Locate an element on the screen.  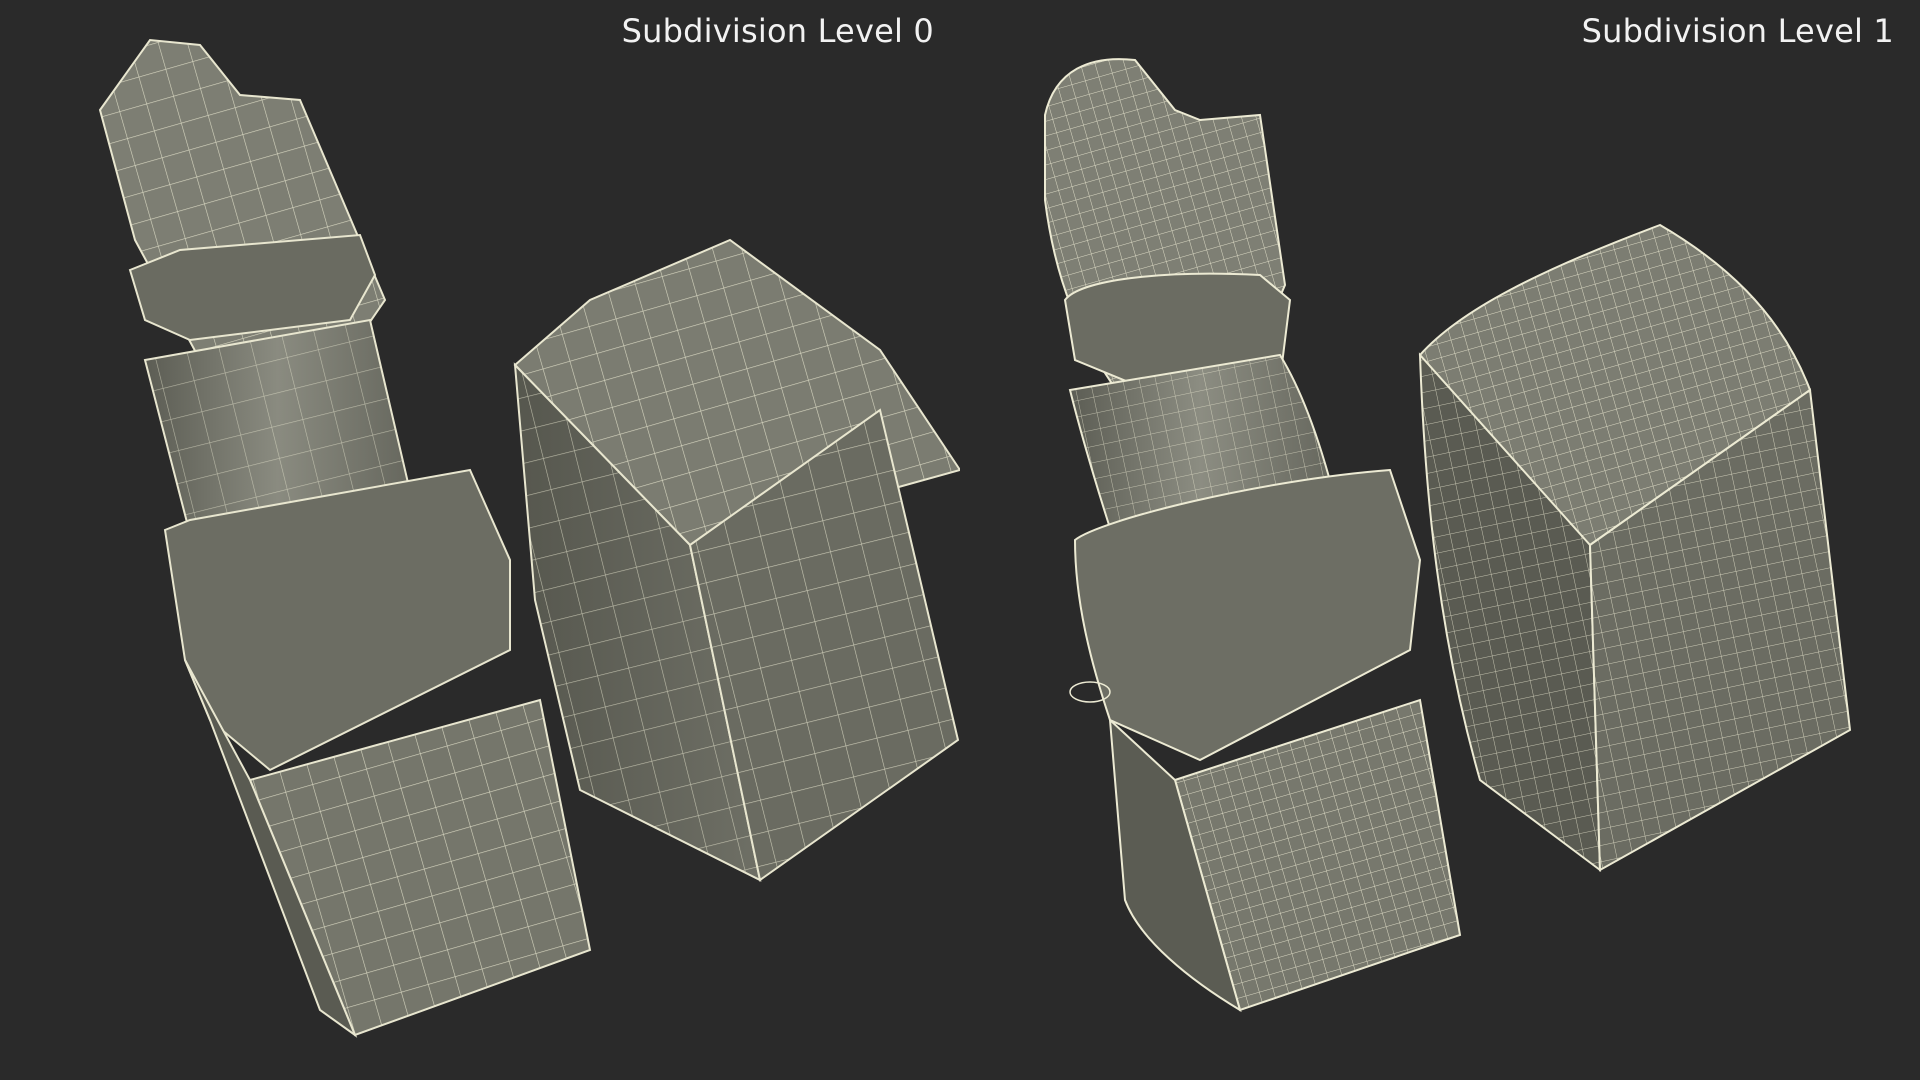
panel-label-level-1: Subdivision Level 1 is located at coordinates (1737, 31).